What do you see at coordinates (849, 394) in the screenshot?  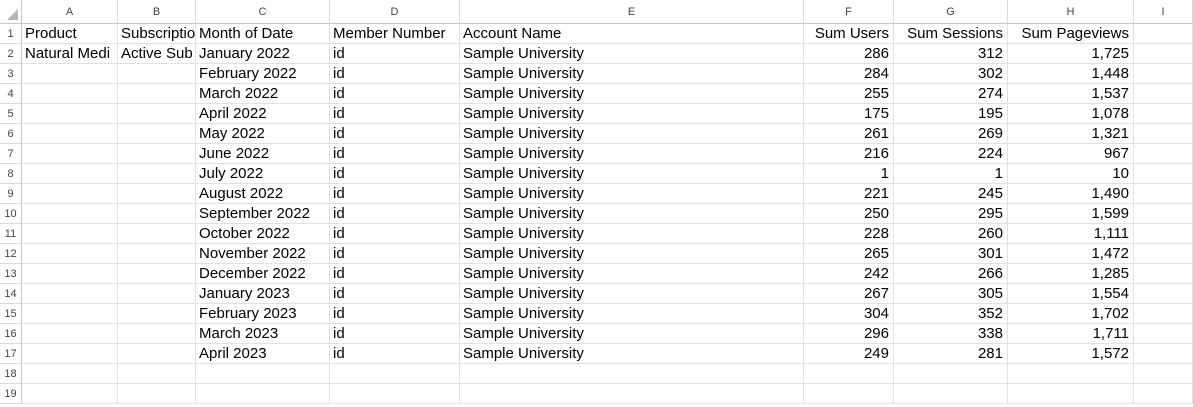 I see `cell-f19` at bounding box center [849, 394].